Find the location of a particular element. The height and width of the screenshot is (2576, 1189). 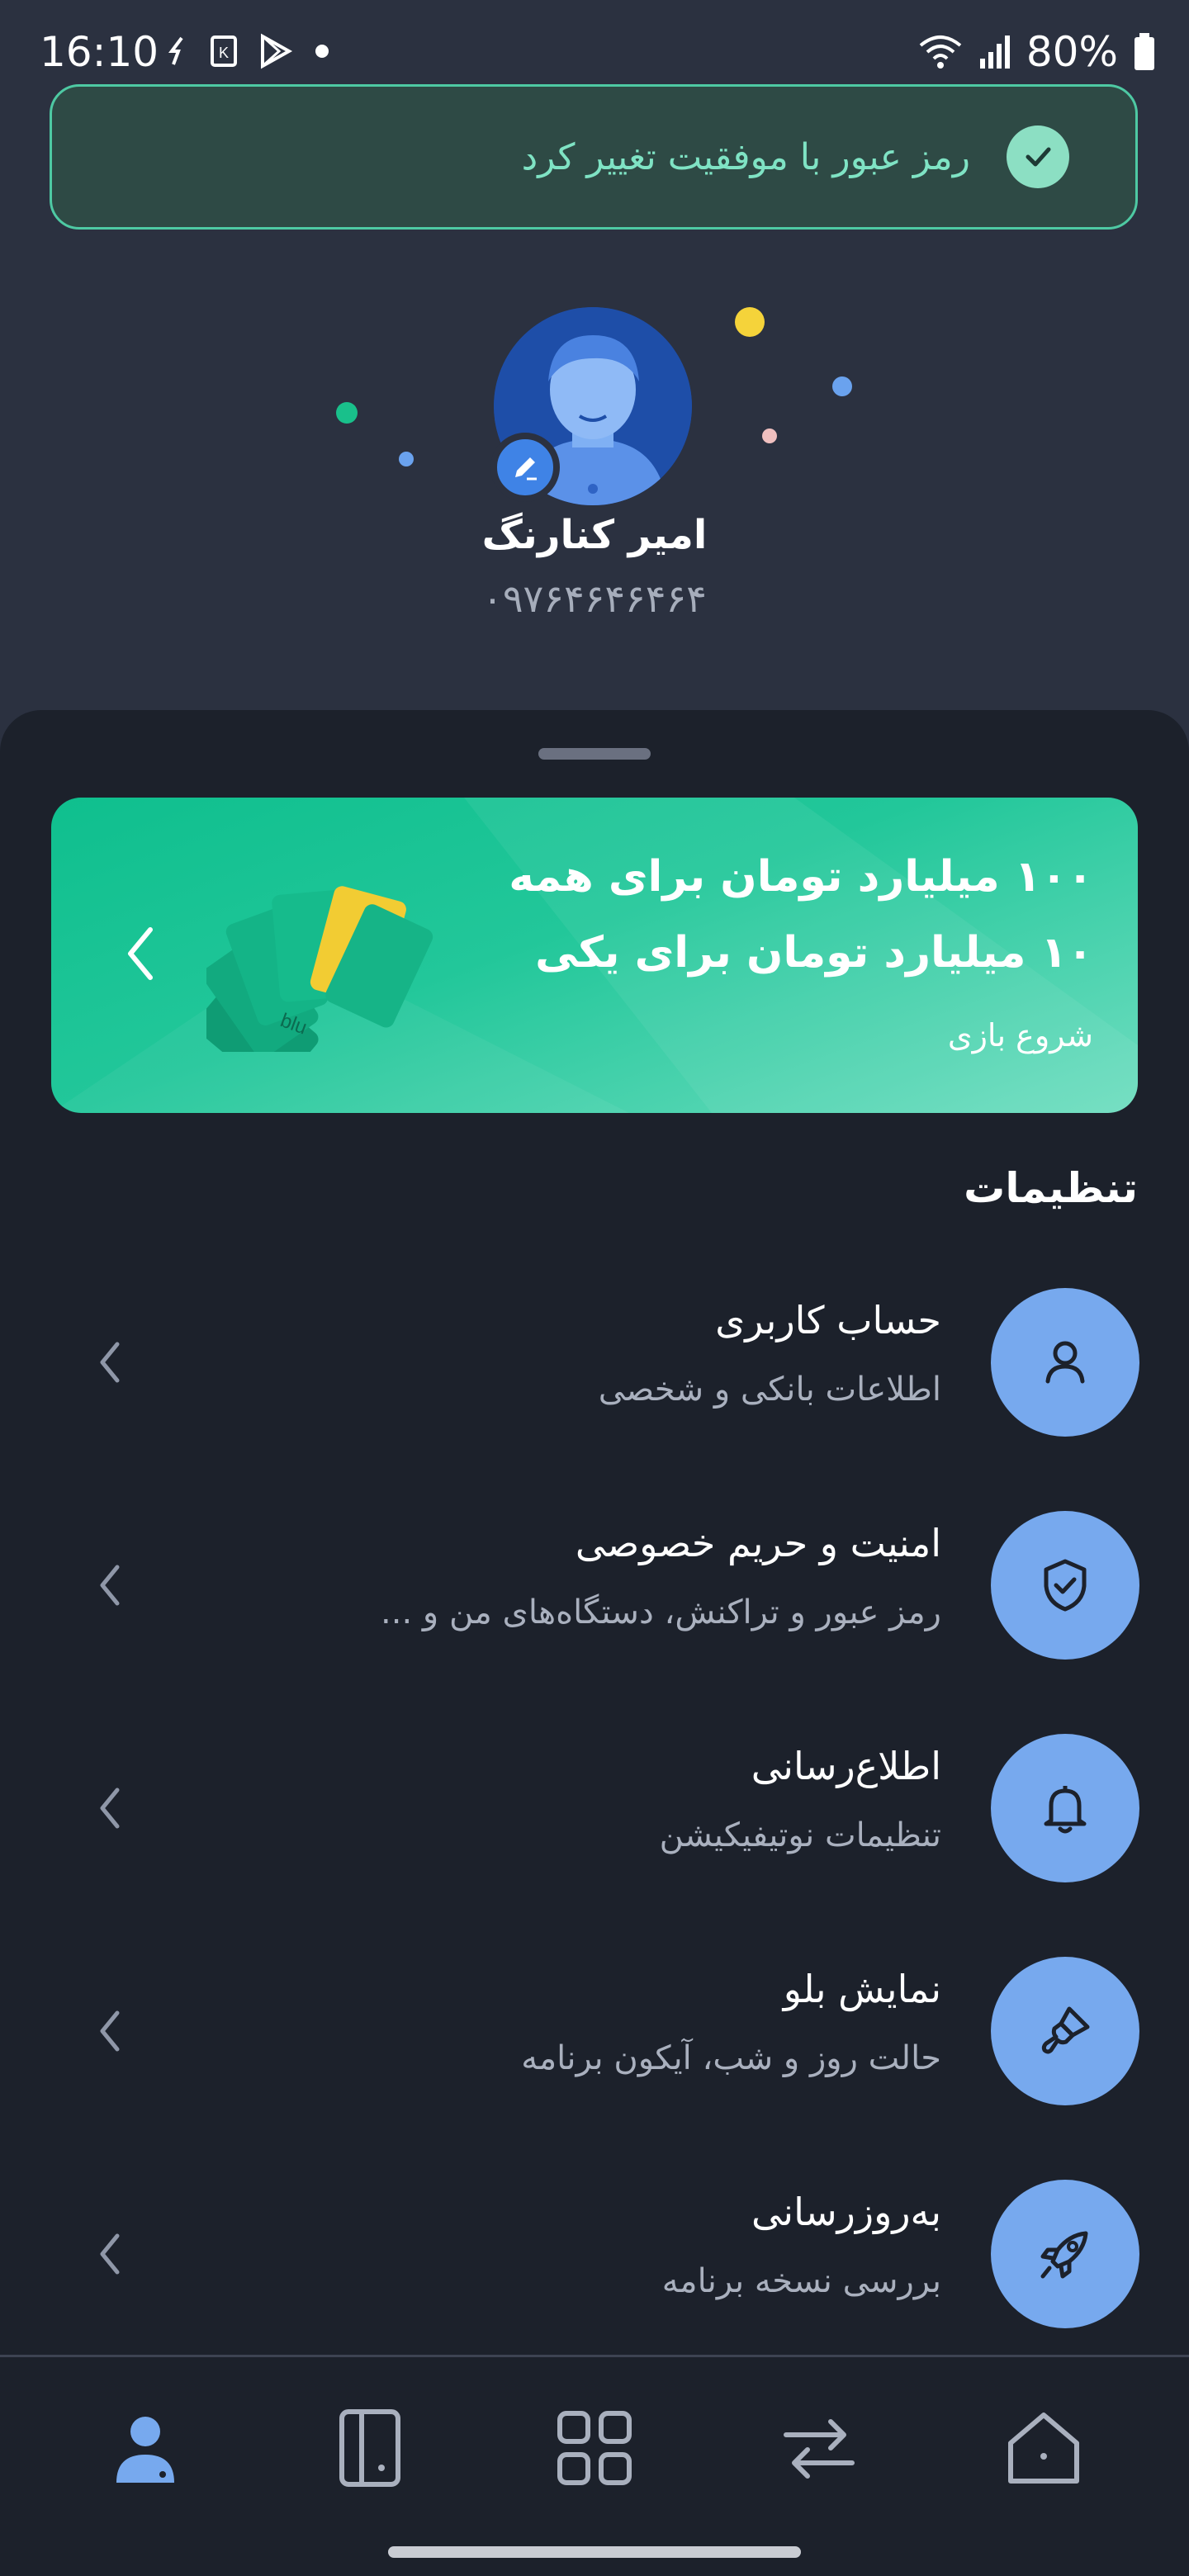

notification-k-icon: K is located at coordinates (224, 51).